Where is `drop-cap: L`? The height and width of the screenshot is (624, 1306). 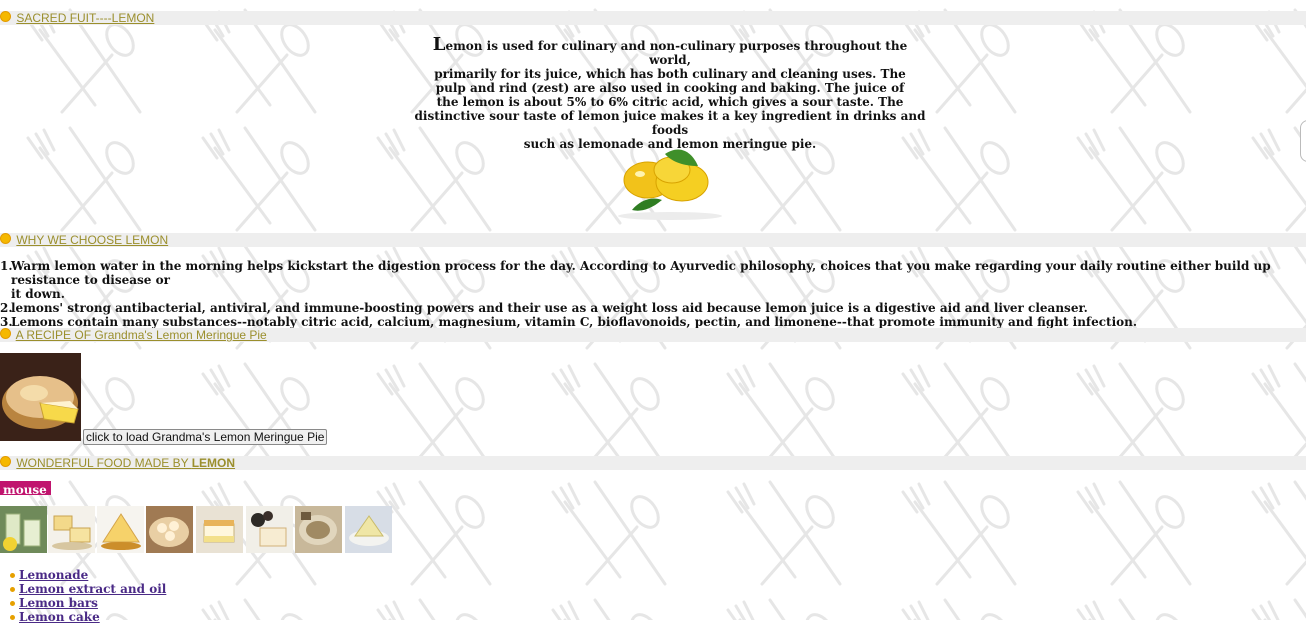 drop-cap: L is located at coordinates (439, 44).